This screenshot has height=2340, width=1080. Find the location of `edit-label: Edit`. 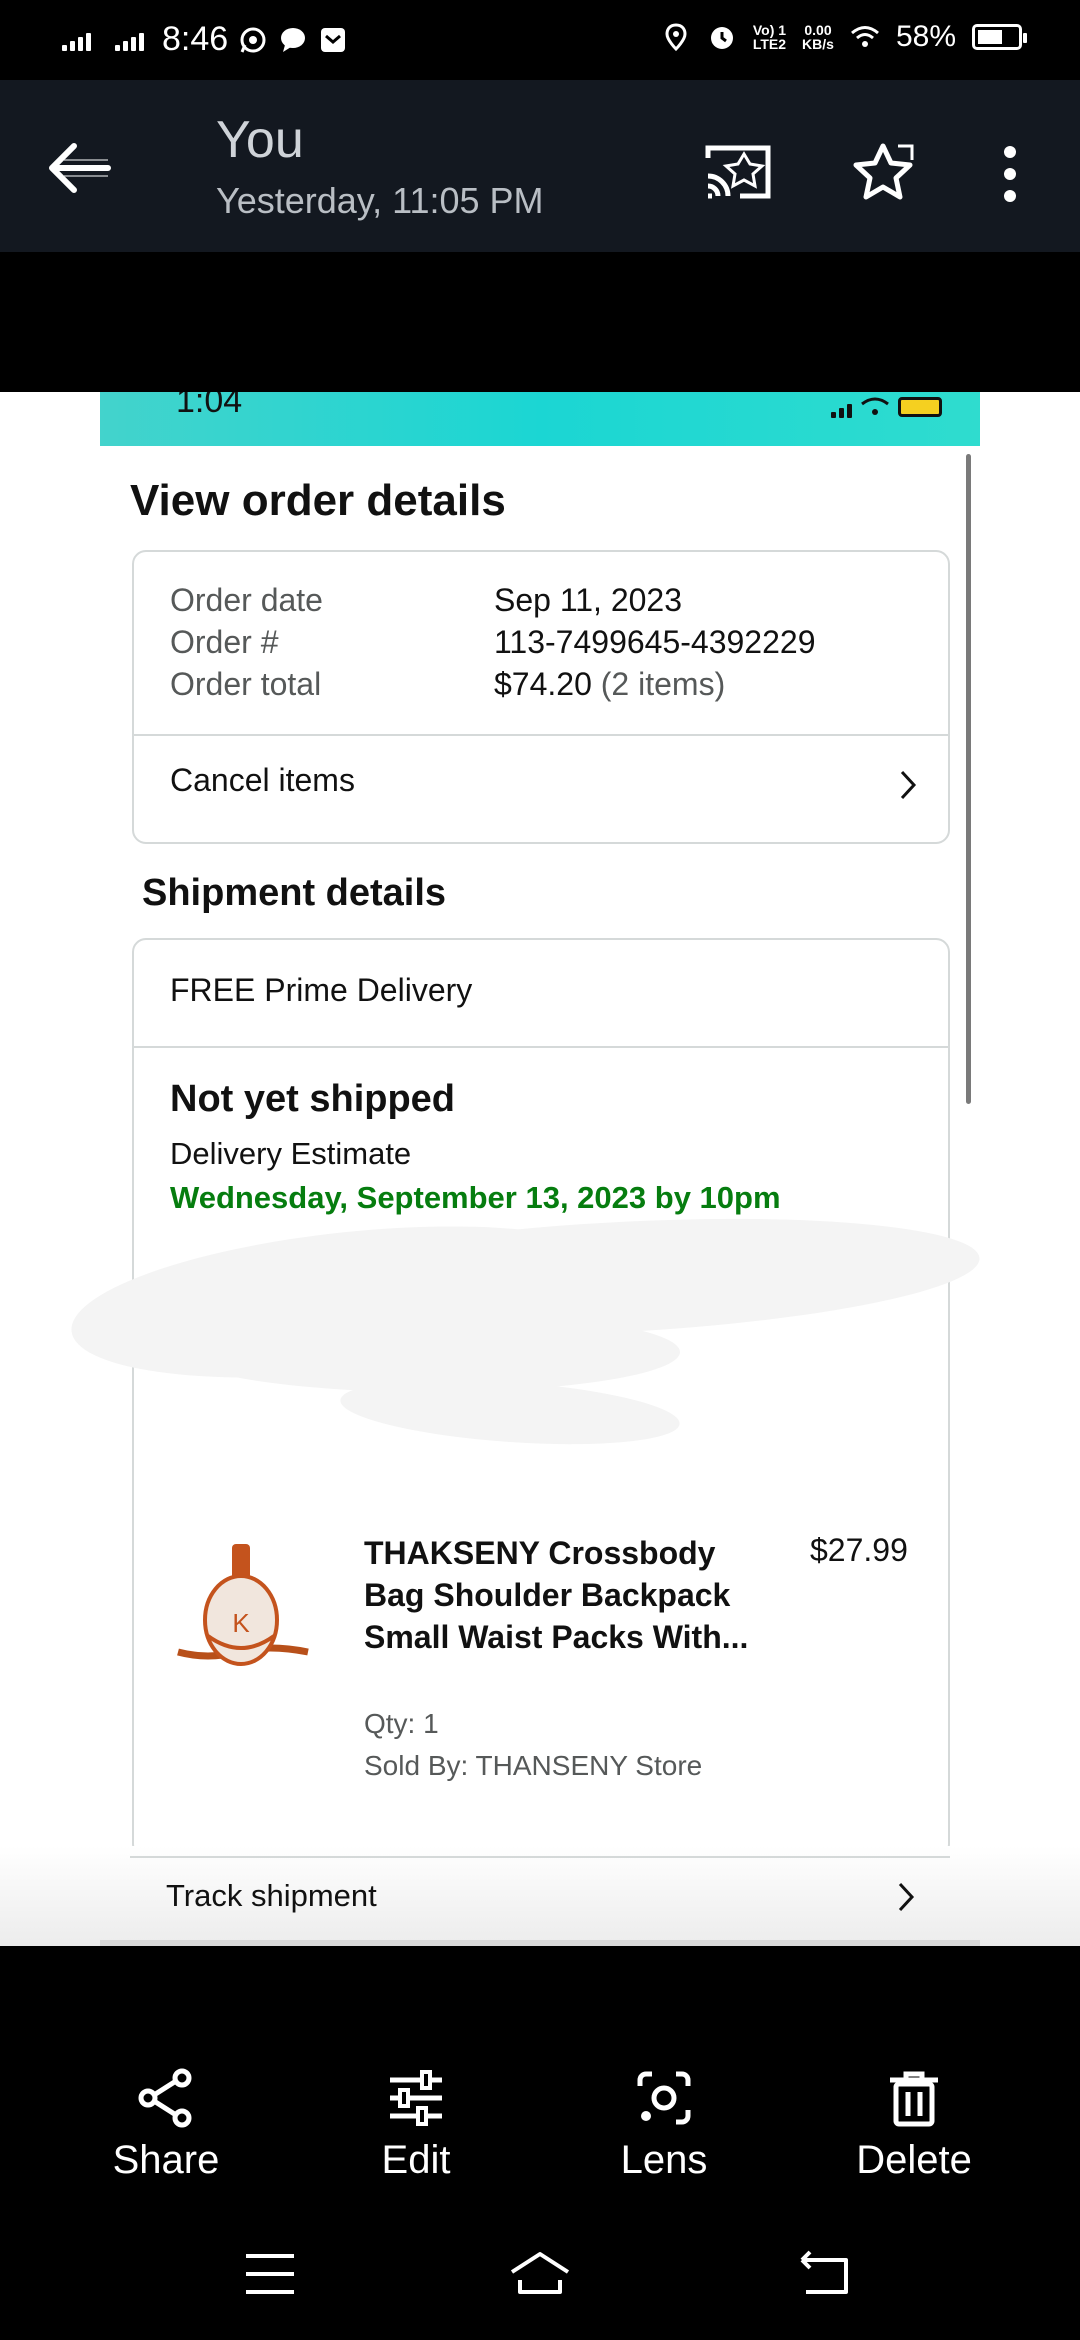

edit-label: Edit is located at coordinates (416, 2160).